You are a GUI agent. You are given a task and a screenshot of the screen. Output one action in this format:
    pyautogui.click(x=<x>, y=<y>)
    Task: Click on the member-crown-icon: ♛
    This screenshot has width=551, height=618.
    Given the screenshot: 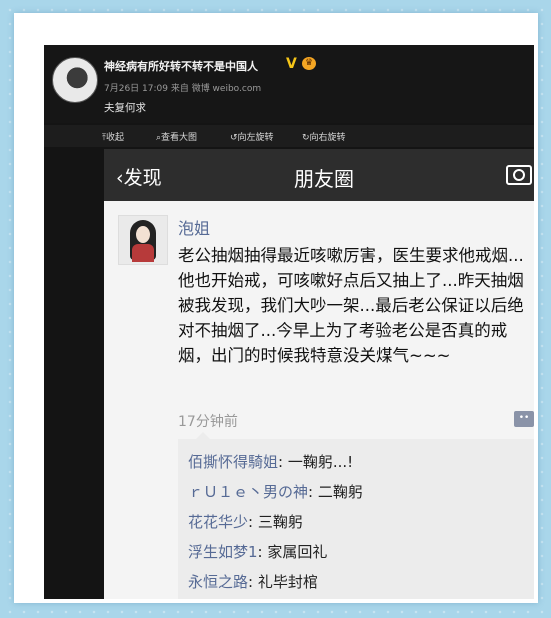 What is the action you would take?
    pyautogui.click(x=309, y=63)
    